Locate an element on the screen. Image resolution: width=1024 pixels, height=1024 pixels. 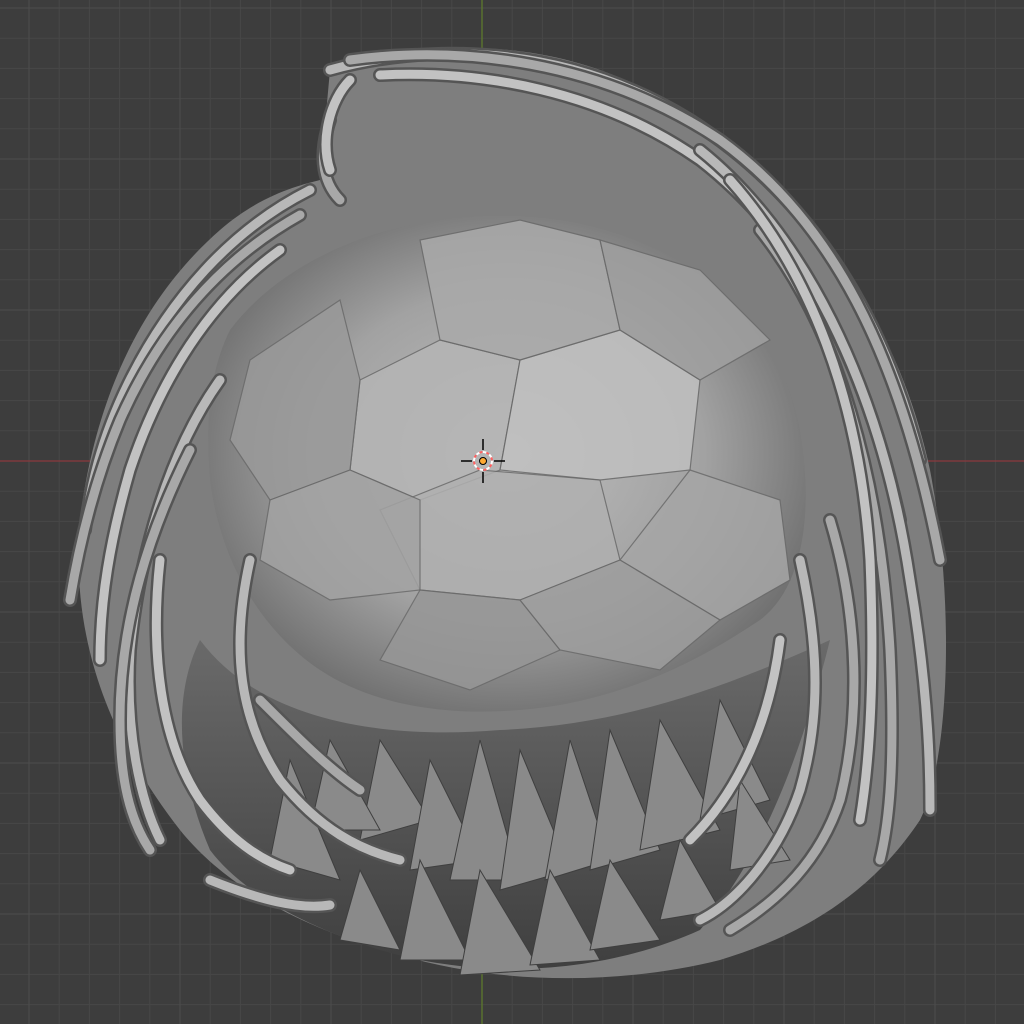
object-origin-dot is located at coordinates (483, 461).